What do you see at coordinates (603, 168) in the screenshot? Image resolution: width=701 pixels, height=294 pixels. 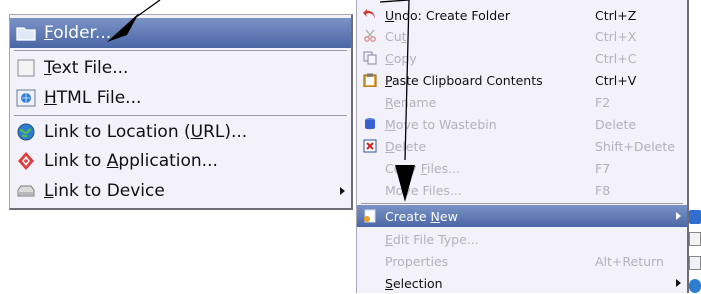 I see `shortcut-label: F7` at bounding box center [603, 168].